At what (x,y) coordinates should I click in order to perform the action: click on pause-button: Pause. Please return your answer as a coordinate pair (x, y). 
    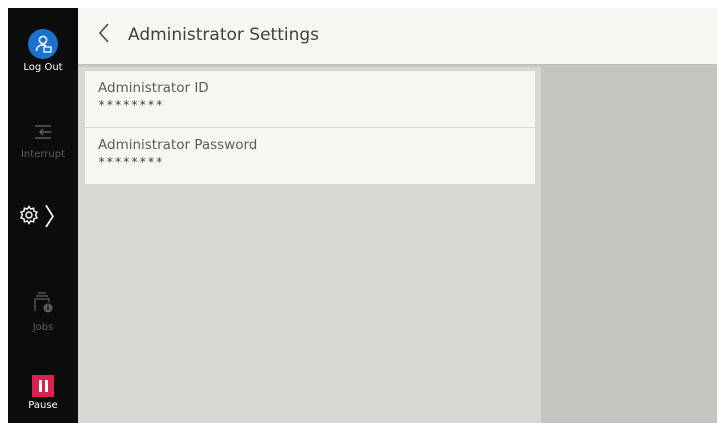
    Looking at the image, I should click on (43, 393).